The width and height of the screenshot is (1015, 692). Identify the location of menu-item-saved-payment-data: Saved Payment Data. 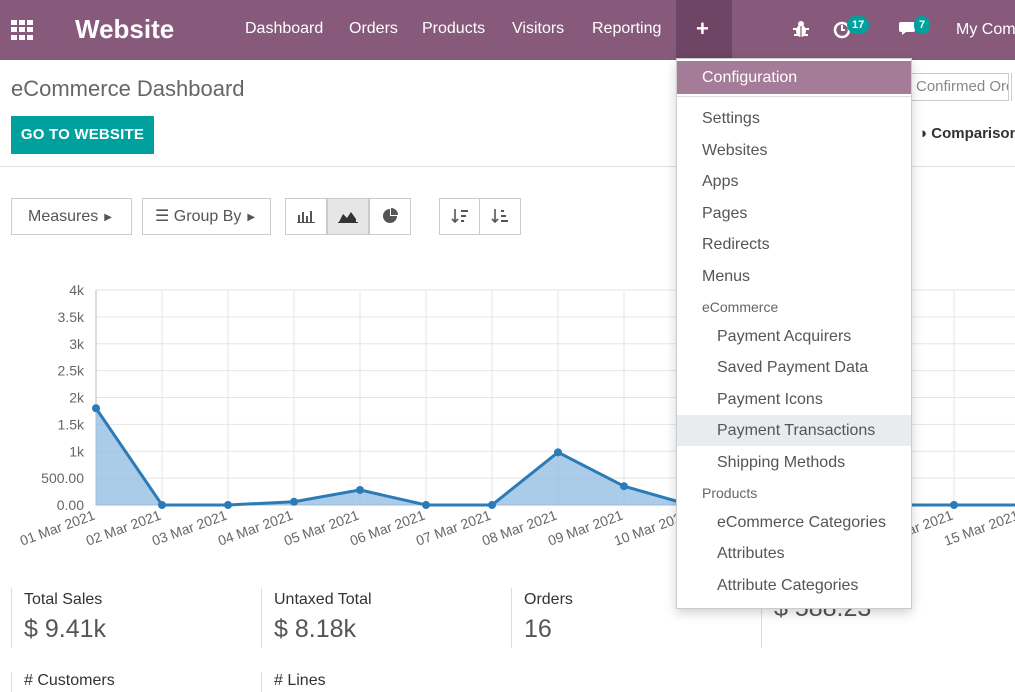
(794, 367).